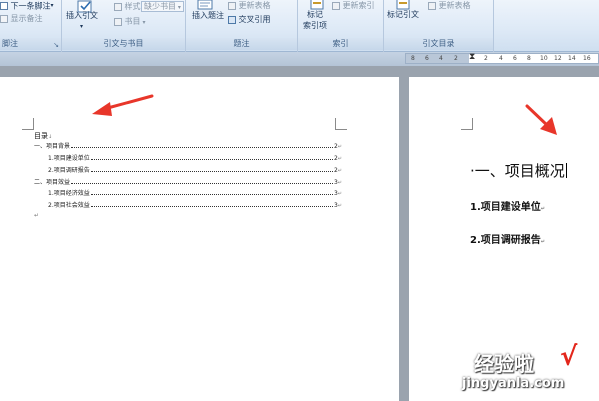 The image size is (599, 401). Describe the element at coordinates (52, 146) in the screenshot. I see `toc-entry-text: 一、项目背景` at that location.